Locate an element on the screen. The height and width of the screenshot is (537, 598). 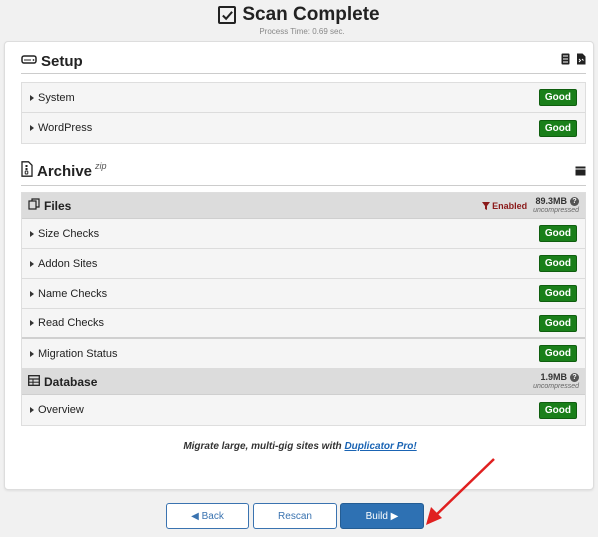
migration-status-row: Migration Status Good is located at coordinates (303, 354).